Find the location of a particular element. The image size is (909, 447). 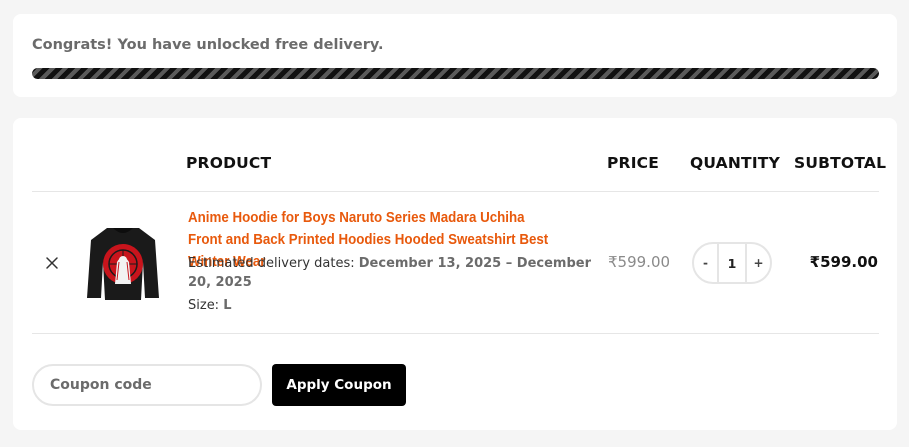

column-header-subtotal: SUBTOTAL is located at coordinates (840, 163).